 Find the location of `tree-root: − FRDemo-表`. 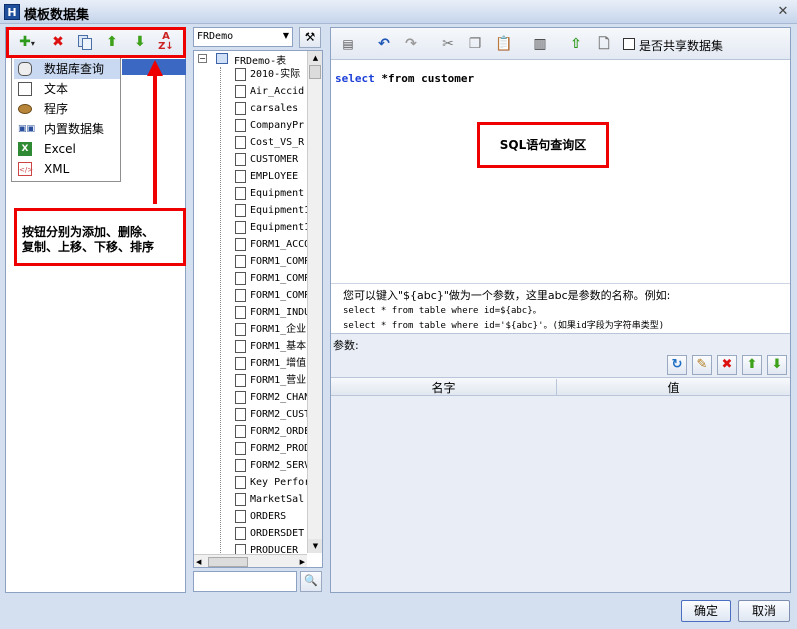

tree-root: − FRDemo-表 is located at coordinates (256, 59).